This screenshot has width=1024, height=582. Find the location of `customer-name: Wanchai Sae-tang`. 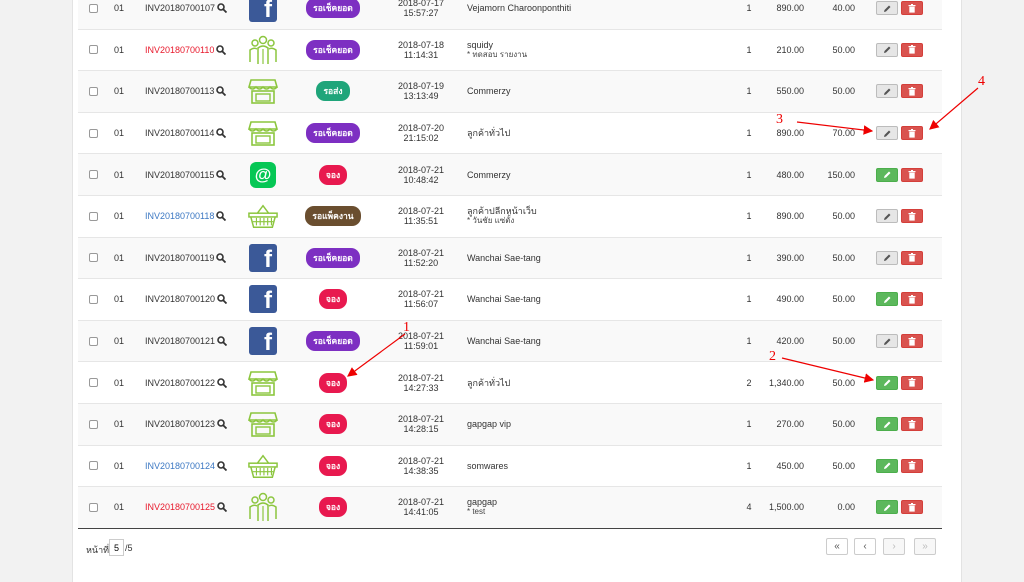

customer-name: Wanchai Sae-tang is located at coordinates (504, 299).